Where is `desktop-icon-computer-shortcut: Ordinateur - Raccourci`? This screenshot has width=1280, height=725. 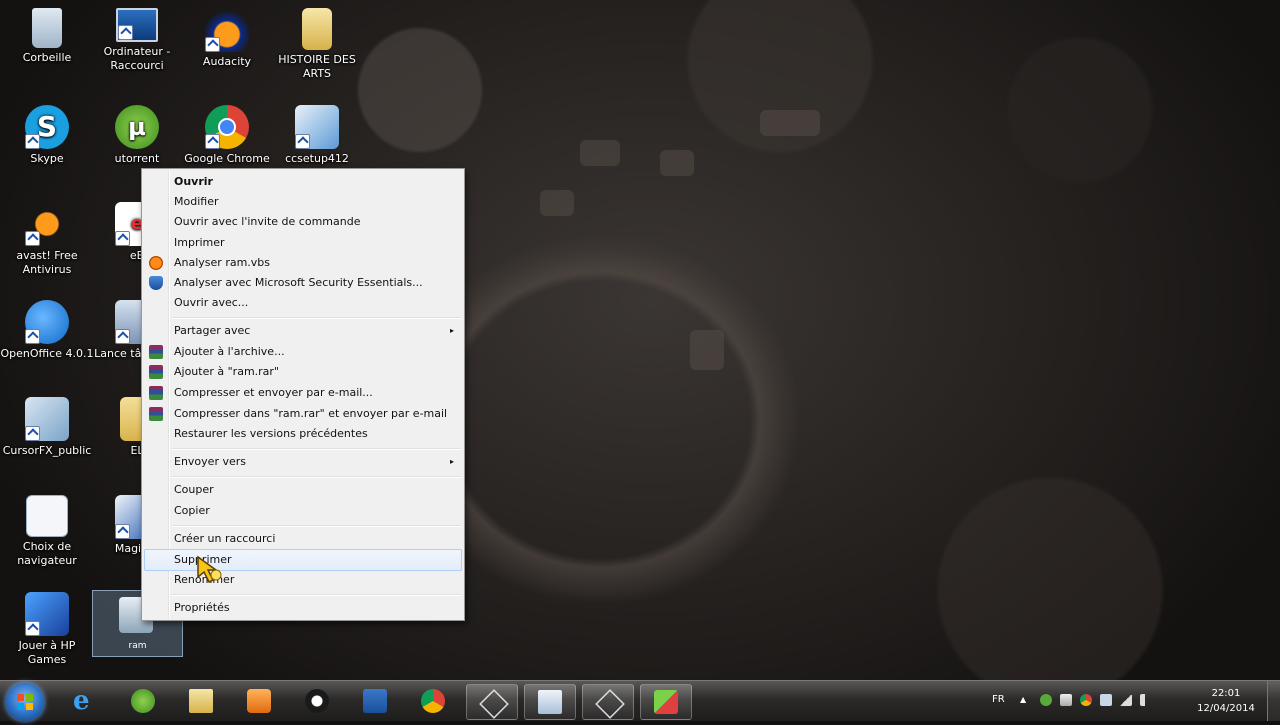
desktop-icon-computer-shortcut: Ordinateur - Raccourci is located at coordinates (137, 40).